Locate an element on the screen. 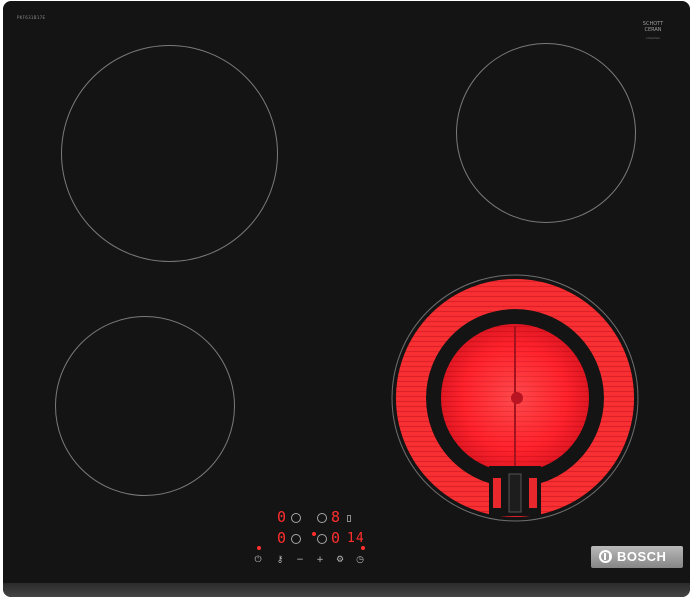  model-code: PKF631B17E is located at coordinates (31, 17).